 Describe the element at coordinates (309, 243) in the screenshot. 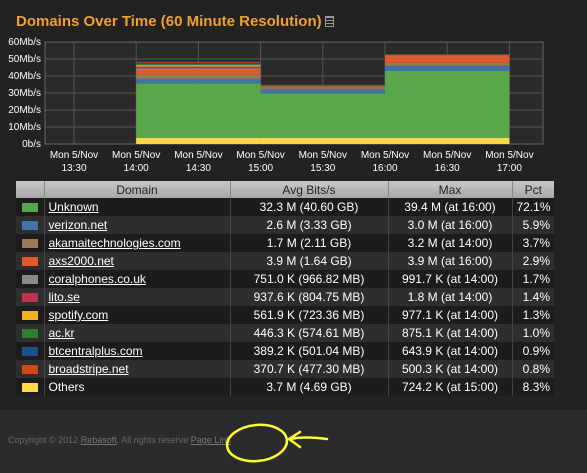

I see `avg-cell: 1.7 M (2.11 GB)` at that location.